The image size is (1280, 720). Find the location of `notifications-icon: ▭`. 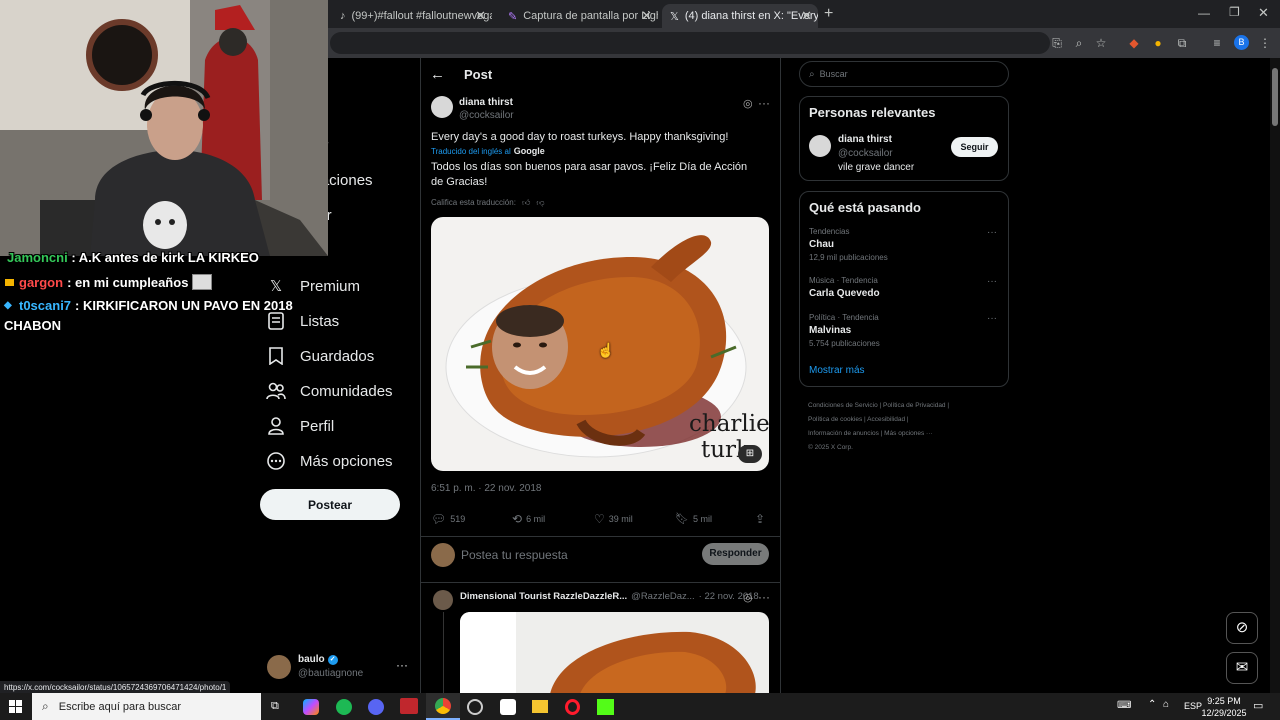

notifications-icon: ▭ is located at coordinates (1258, 705).